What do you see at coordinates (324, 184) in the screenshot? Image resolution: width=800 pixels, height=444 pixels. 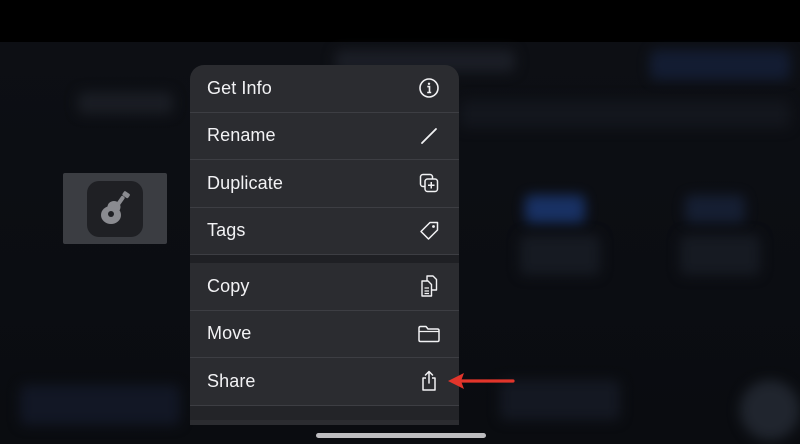 I see `menu-item-duplicate: Duplicate` at bounding box center [324, 184].